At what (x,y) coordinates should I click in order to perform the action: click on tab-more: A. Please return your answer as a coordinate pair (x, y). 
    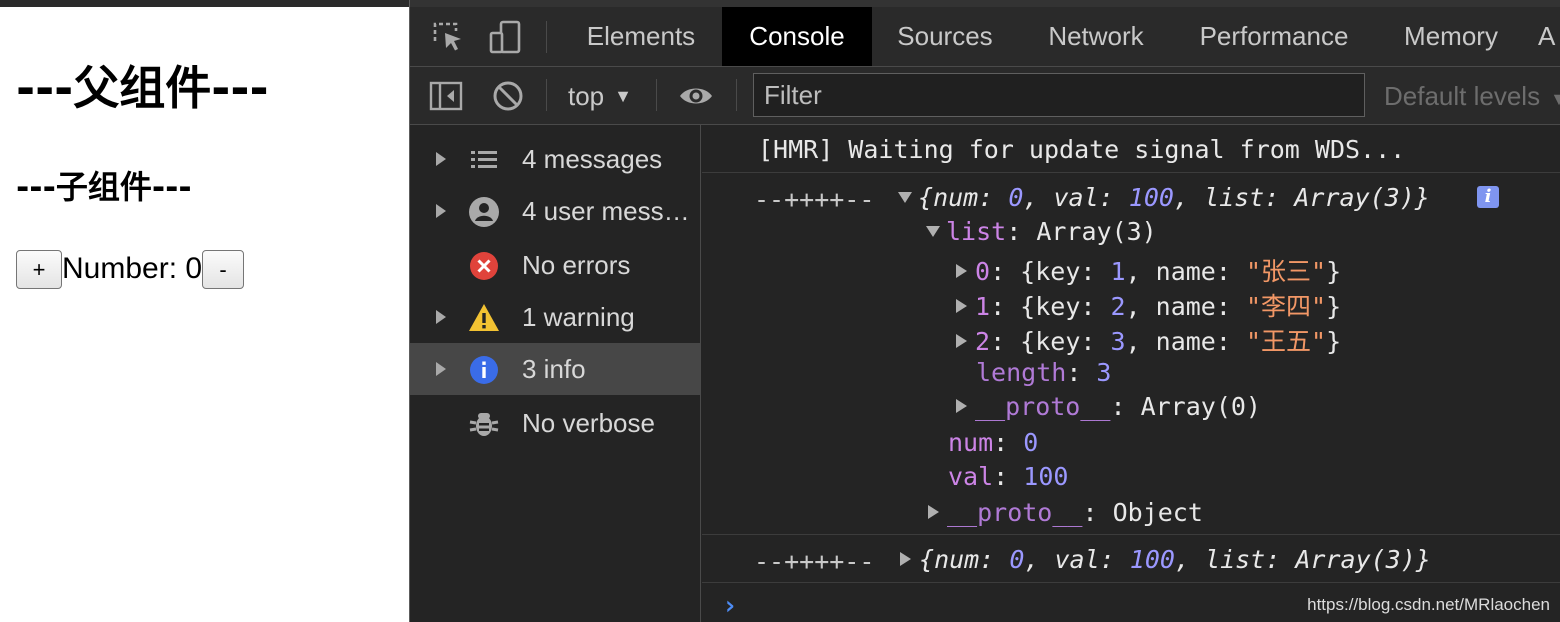
    Looking at the image, I should click on (1549, 36).